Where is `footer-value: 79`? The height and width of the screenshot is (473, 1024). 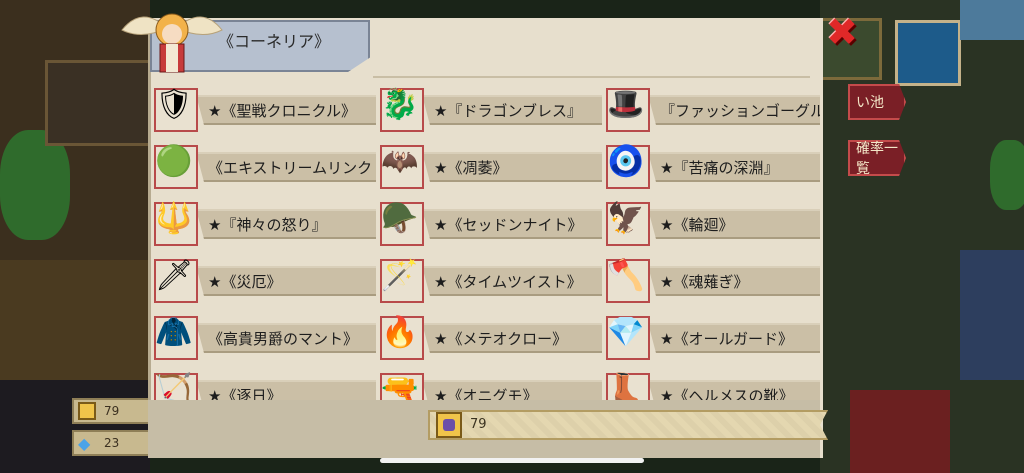
footer-value: 79 is located at coordinates (478, 424).